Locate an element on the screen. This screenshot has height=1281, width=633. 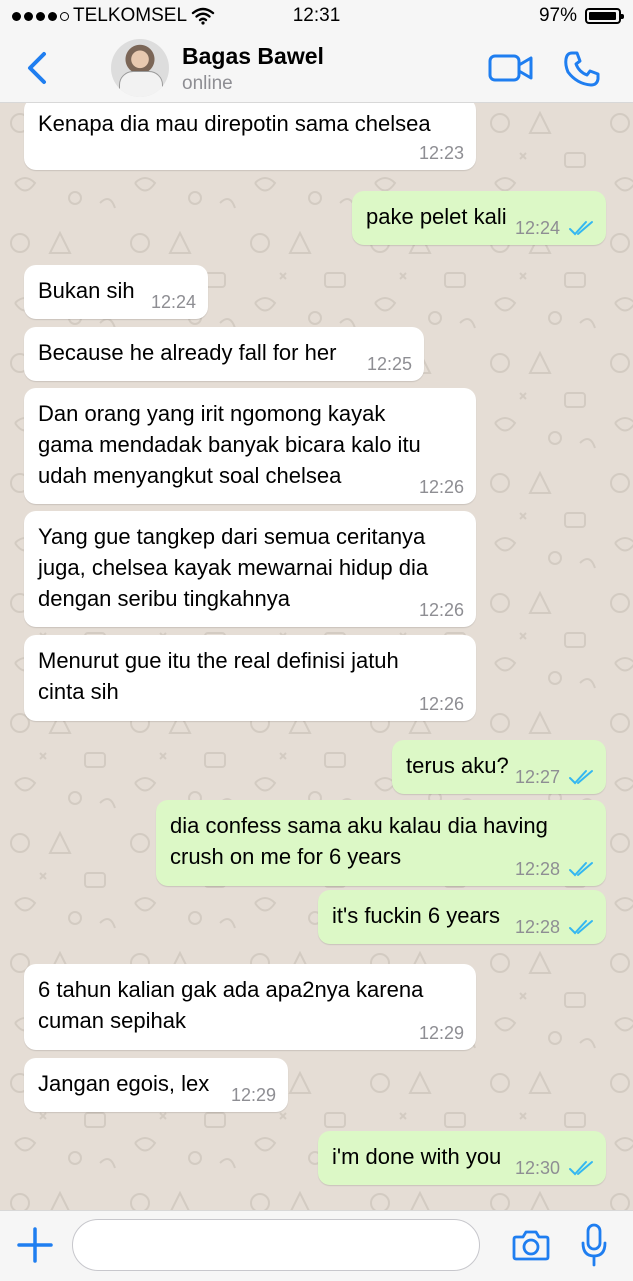
contact-name: Bagas Bawel is located at coordinates (253, 56).